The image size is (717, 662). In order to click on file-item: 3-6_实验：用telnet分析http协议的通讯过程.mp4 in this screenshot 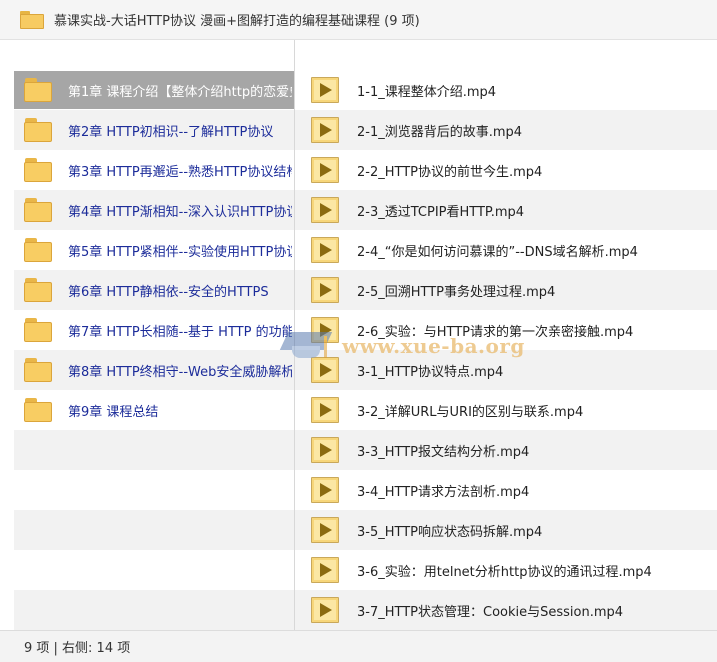, I will do `click(506, 570)`.